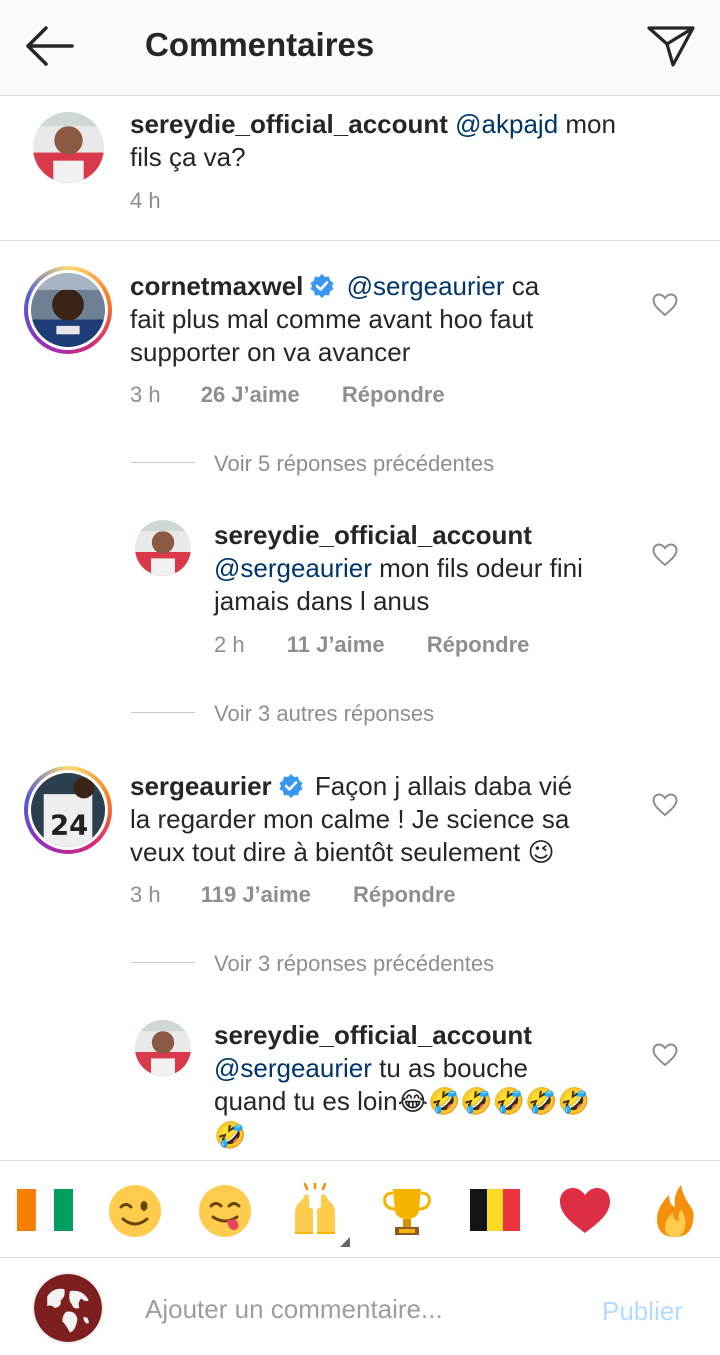 The height and width of the screenshot is (1355, 720). Describe the element at coordinates (354, 964) in the screenshot. I see `view-previous-replies-link: Voir 3 réponses précédentes` at that location.